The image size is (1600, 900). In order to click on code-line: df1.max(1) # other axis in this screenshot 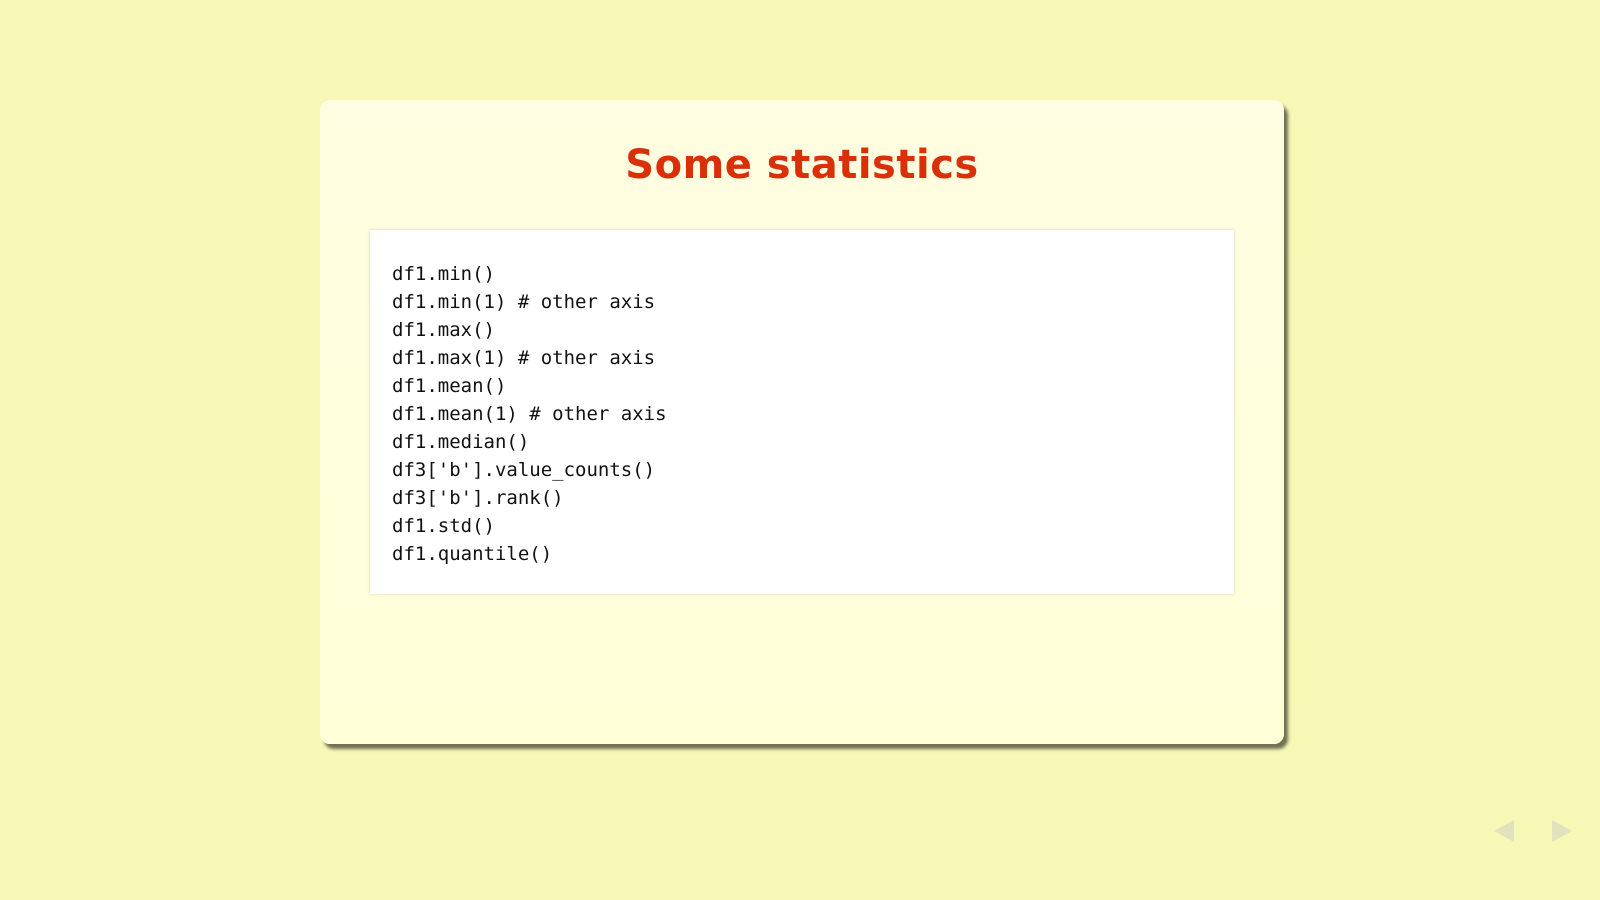, I will do `click(524, 358)`.